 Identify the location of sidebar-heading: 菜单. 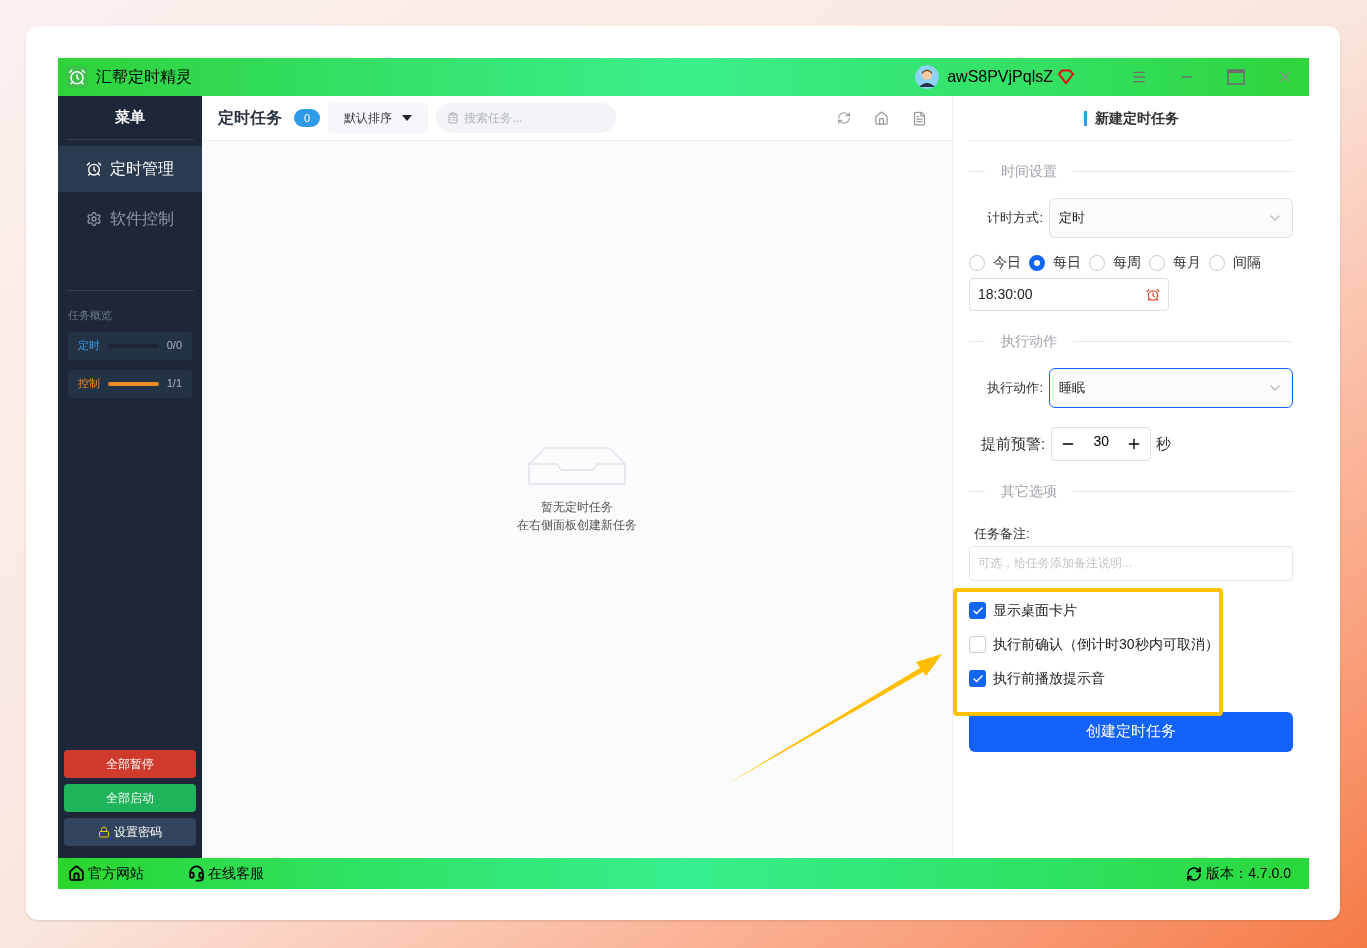
(130, 117).